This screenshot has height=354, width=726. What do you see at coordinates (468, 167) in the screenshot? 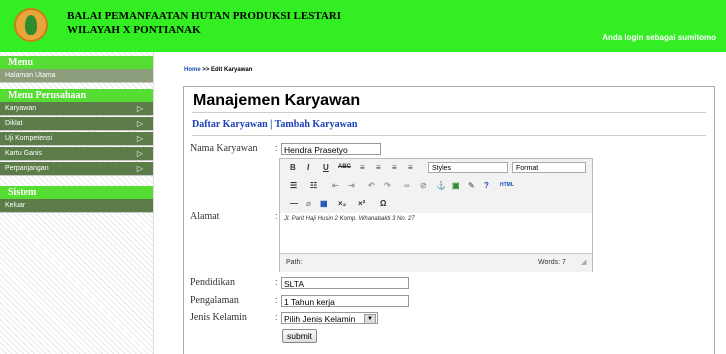
I see `styles-select: Styles` at bounding box center [468, 167].